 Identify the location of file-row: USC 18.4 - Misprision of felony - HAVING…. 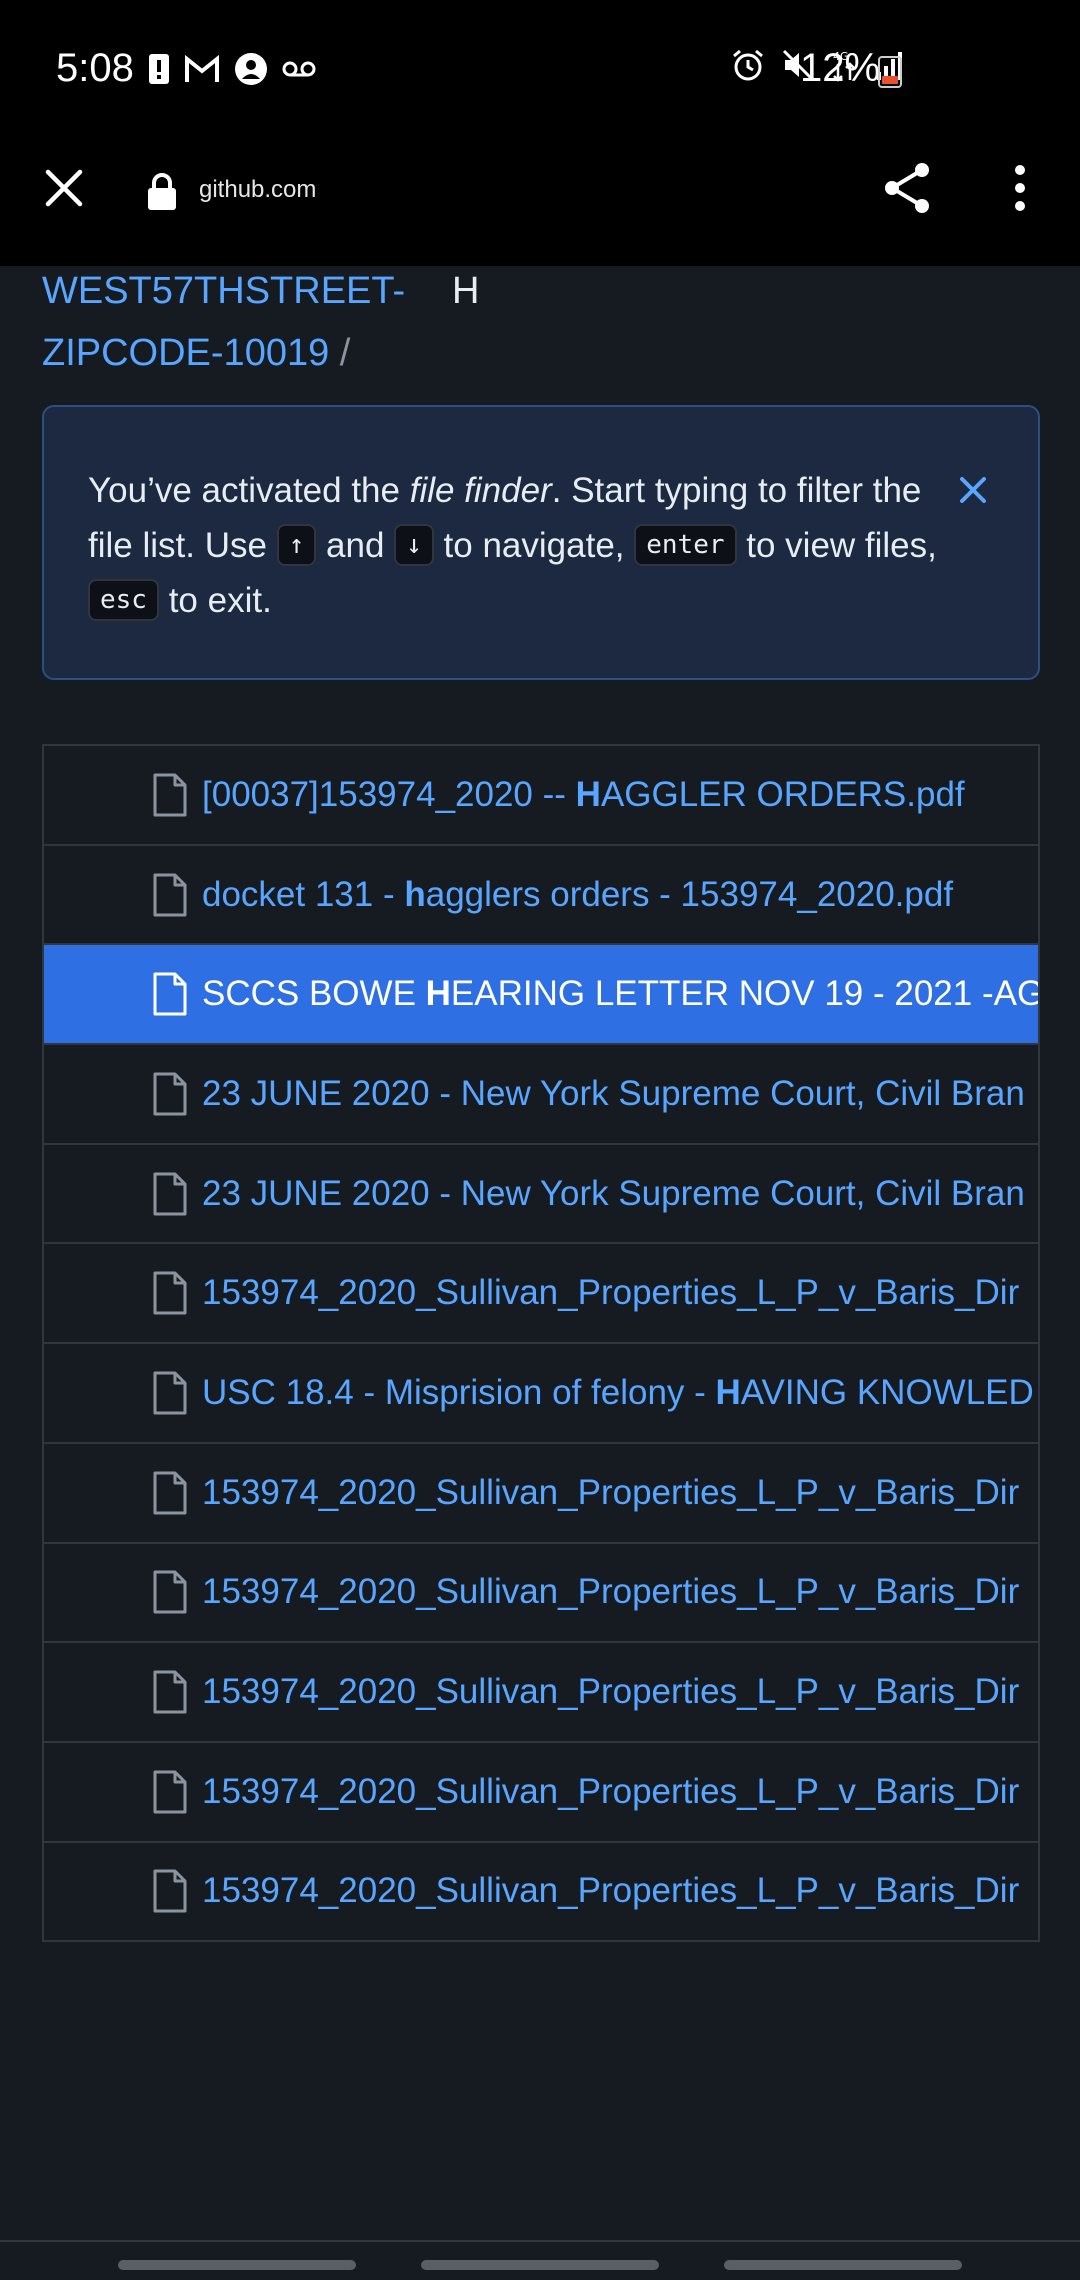
(541, 1394).